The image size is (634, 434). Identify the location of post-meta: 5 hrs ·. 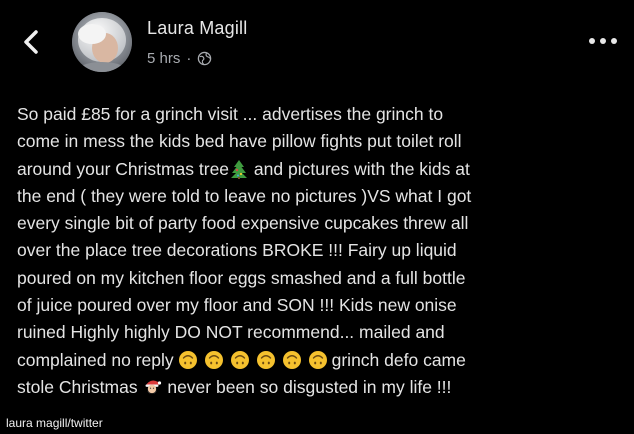
(179, 58).